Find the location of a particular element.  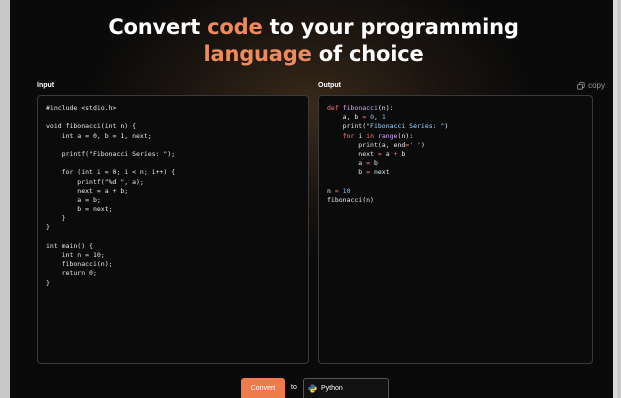

code-line: for (int i = 0; i < n; i++) { is located at coordinates (111, 172).